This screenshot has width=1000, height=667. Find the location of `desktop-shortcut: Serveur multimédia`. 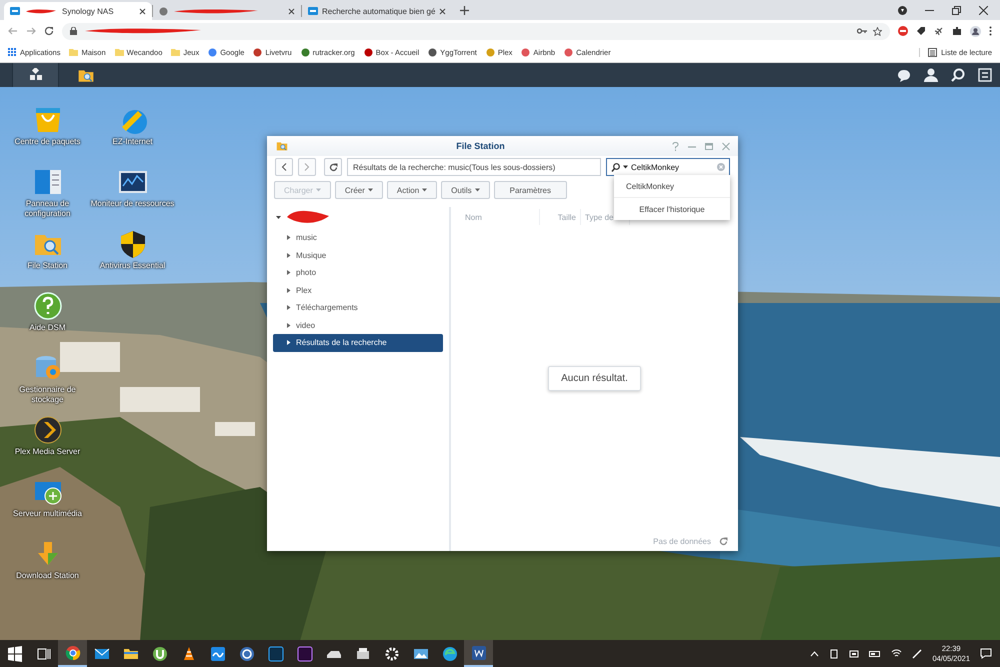

desktop-shortcut: Serveur multimédia is located at coordinates (47, 508).